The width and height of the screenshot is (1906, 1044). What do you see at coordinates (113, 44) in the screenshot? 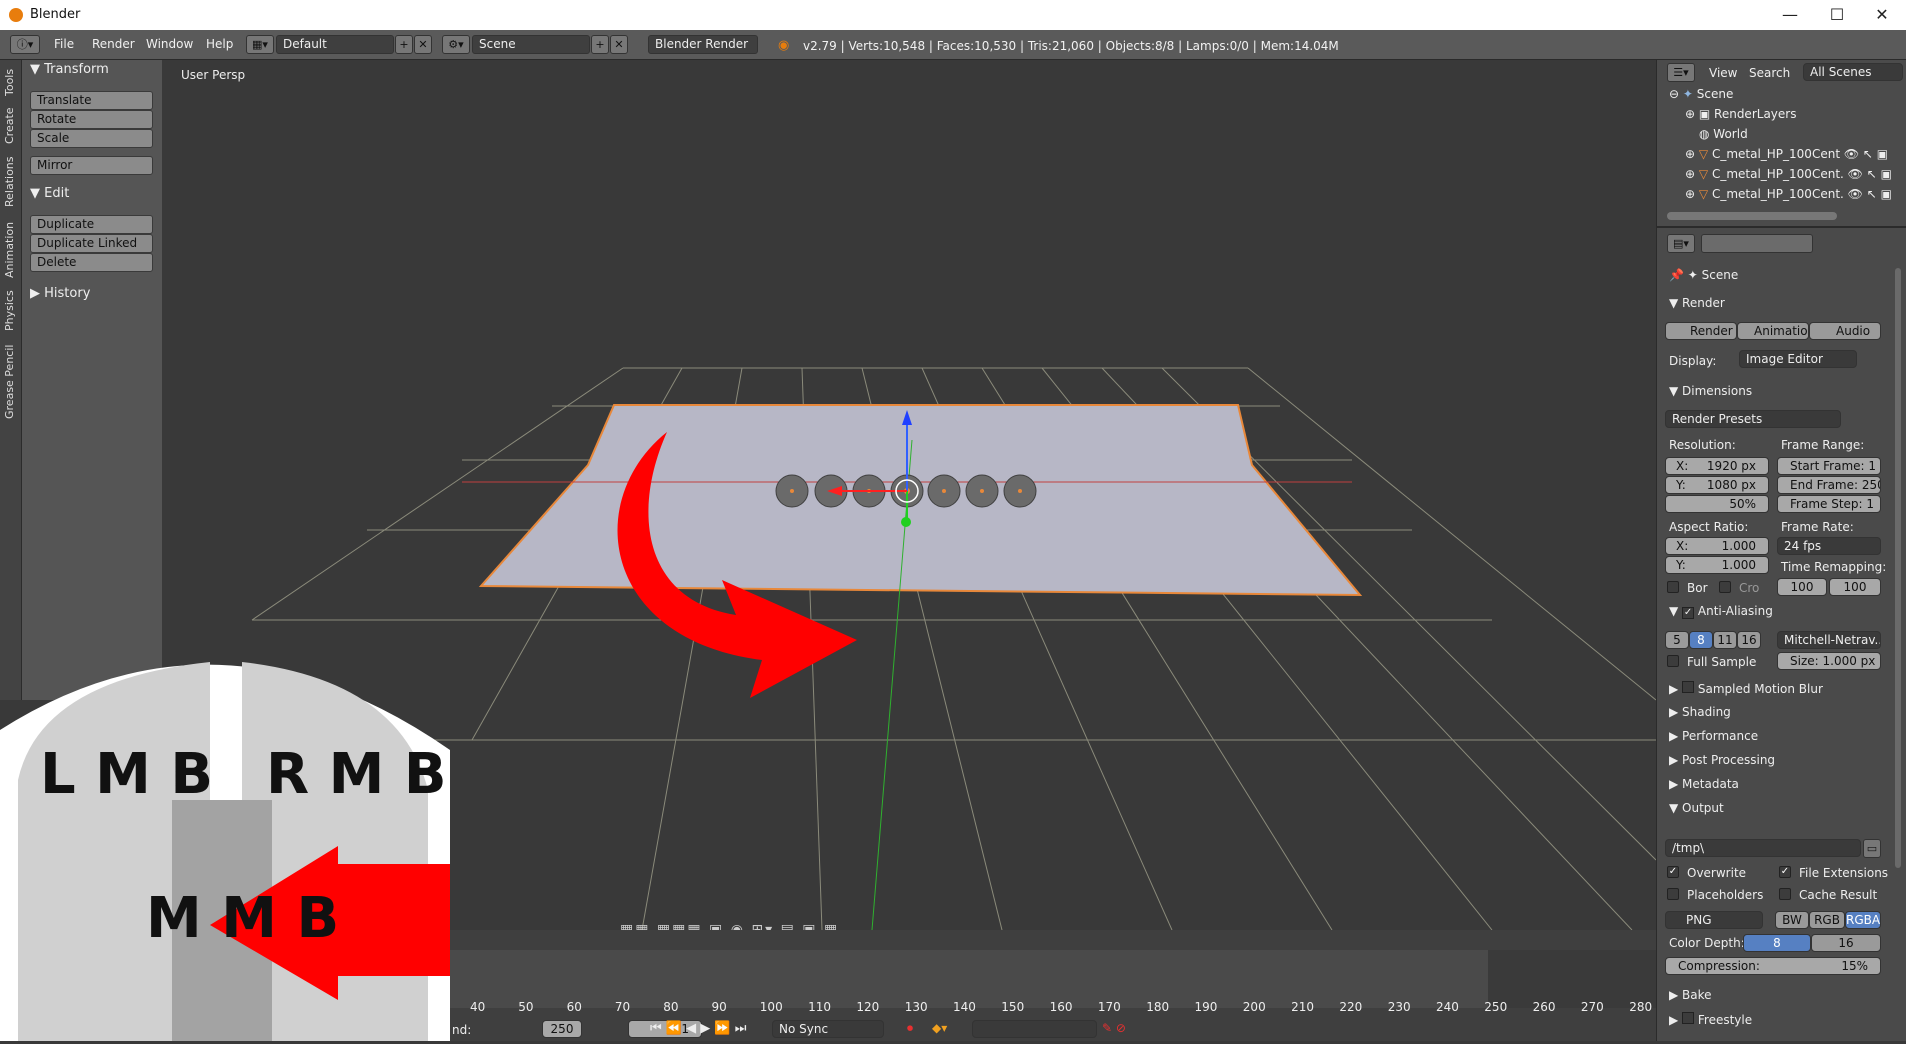
I see `menu-render: Render` at bounding box center [113, 44].